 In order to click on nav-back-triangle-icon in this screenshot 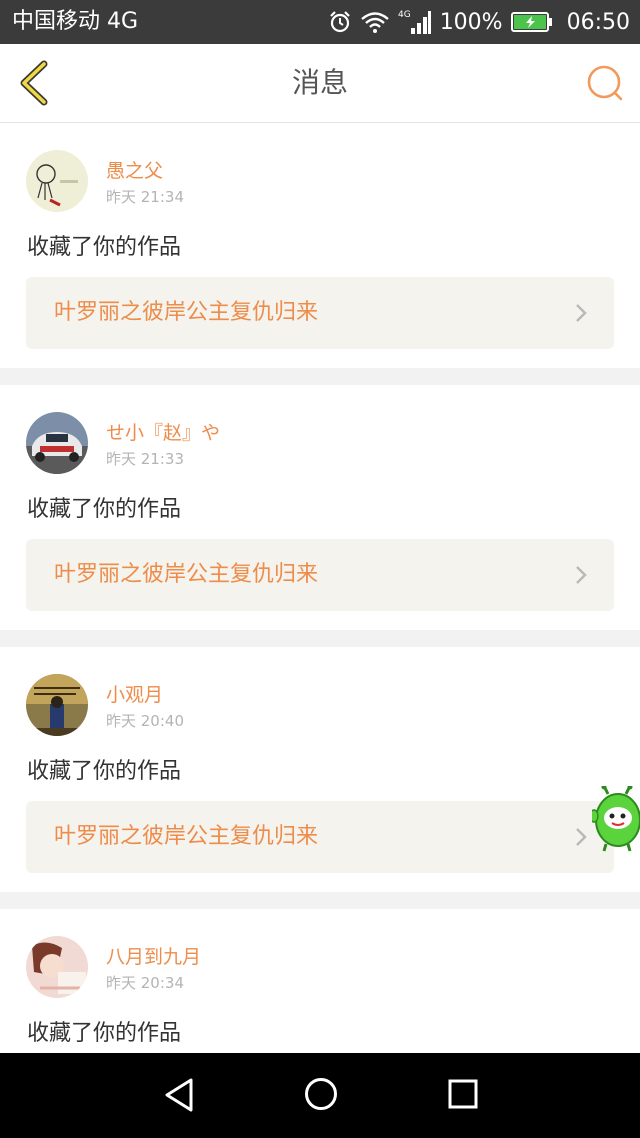, I will do `click(179, 1095)`.